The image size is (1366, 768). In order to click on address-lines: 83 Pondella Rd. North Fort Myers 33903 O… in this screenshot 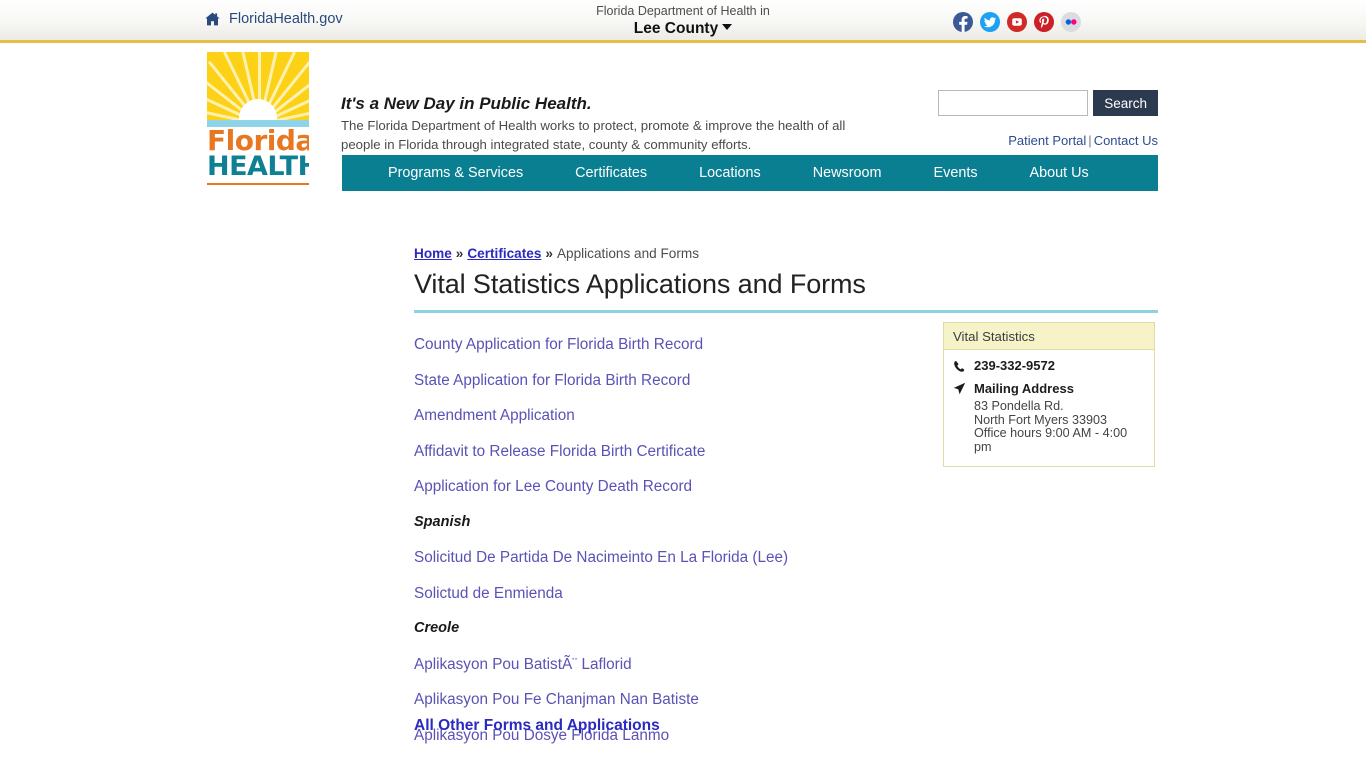, I will do `click(1059, 426)`.